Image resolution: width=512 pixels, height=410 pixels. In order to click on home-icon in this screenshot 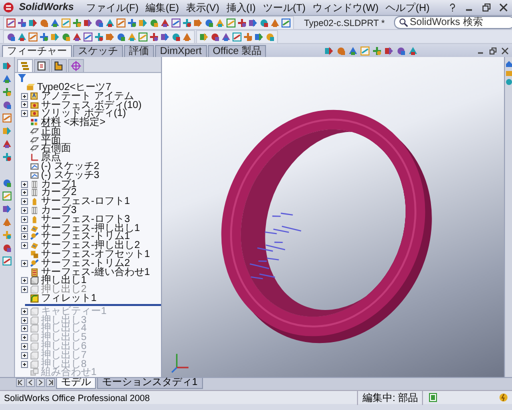, I will do `click(509, 64)`.